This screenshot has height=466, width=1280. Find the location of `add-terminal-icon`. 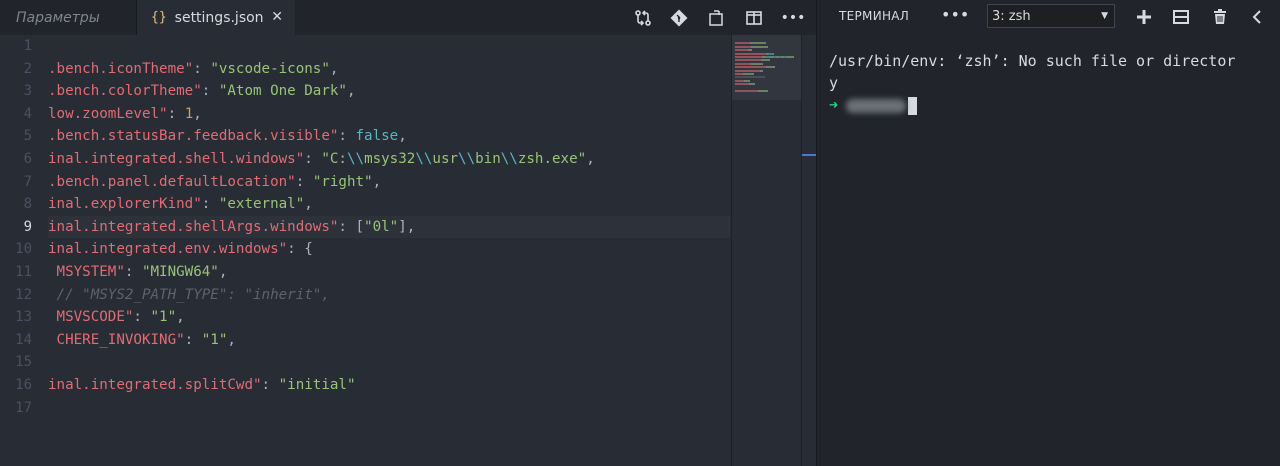

add-terminal-icon is located at coordinates (1144, 17).